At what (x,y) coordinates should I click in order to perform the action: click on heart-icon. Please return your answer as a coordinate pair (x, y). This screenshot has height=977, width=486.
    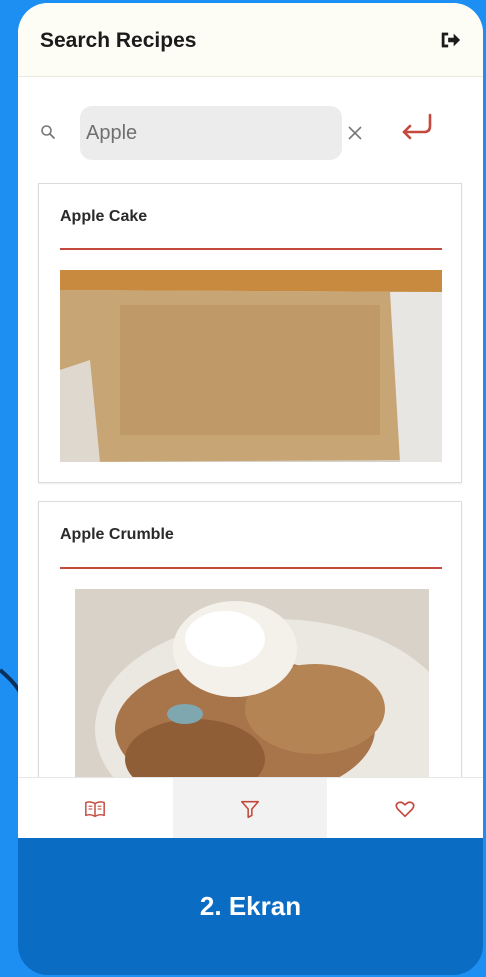
    Looking at the image, I should click on (405, 808).